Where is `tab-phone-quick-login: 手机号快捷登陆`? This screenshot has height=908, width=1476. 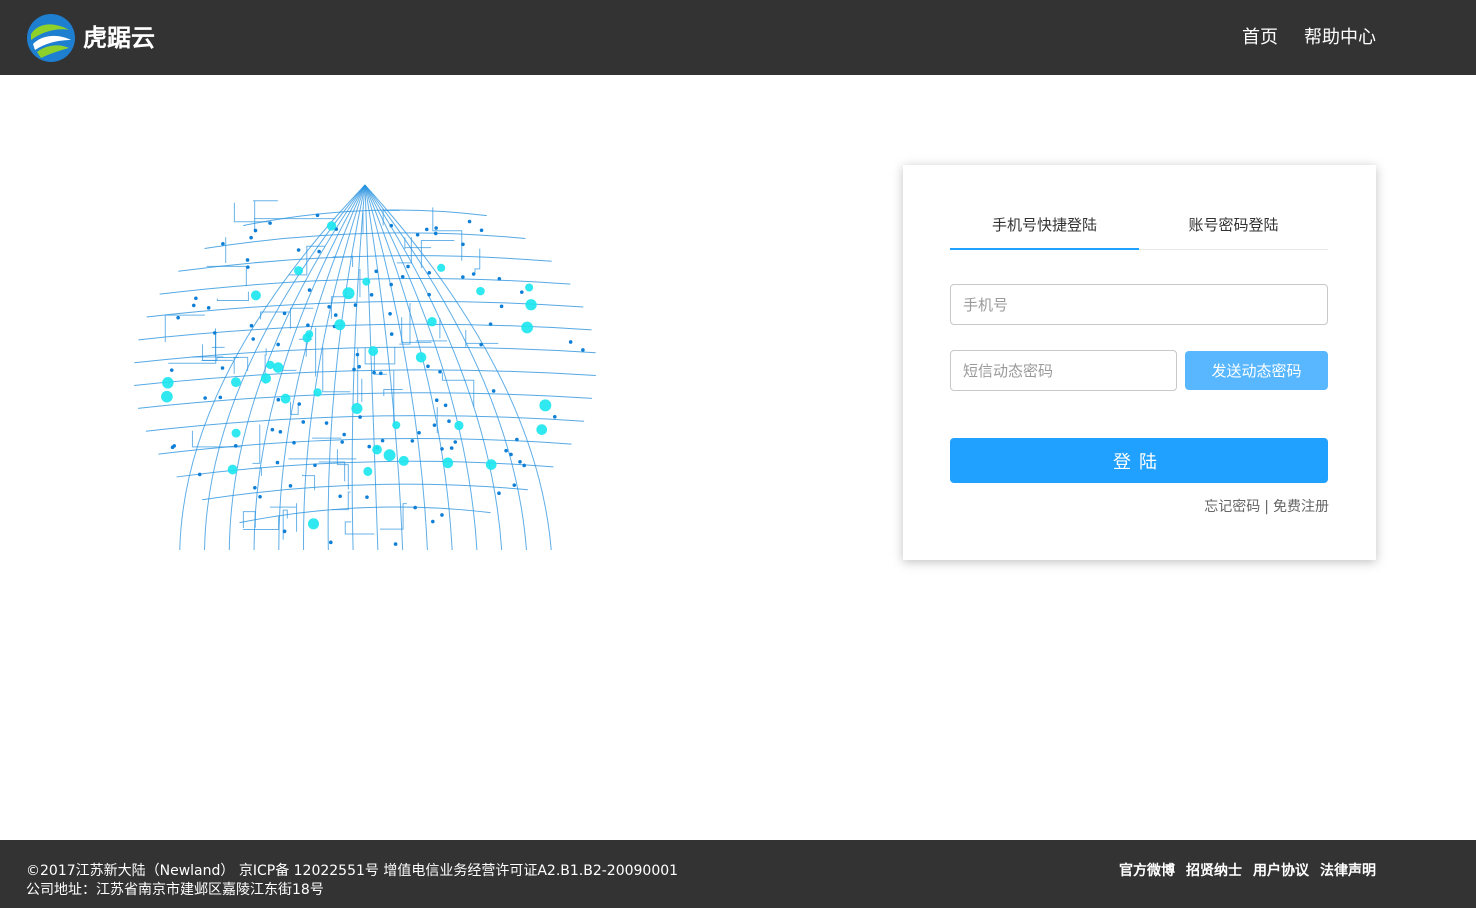 tab-phone-quick-login: 手机号快捷登陆 is located at coordinates (1044, 227).